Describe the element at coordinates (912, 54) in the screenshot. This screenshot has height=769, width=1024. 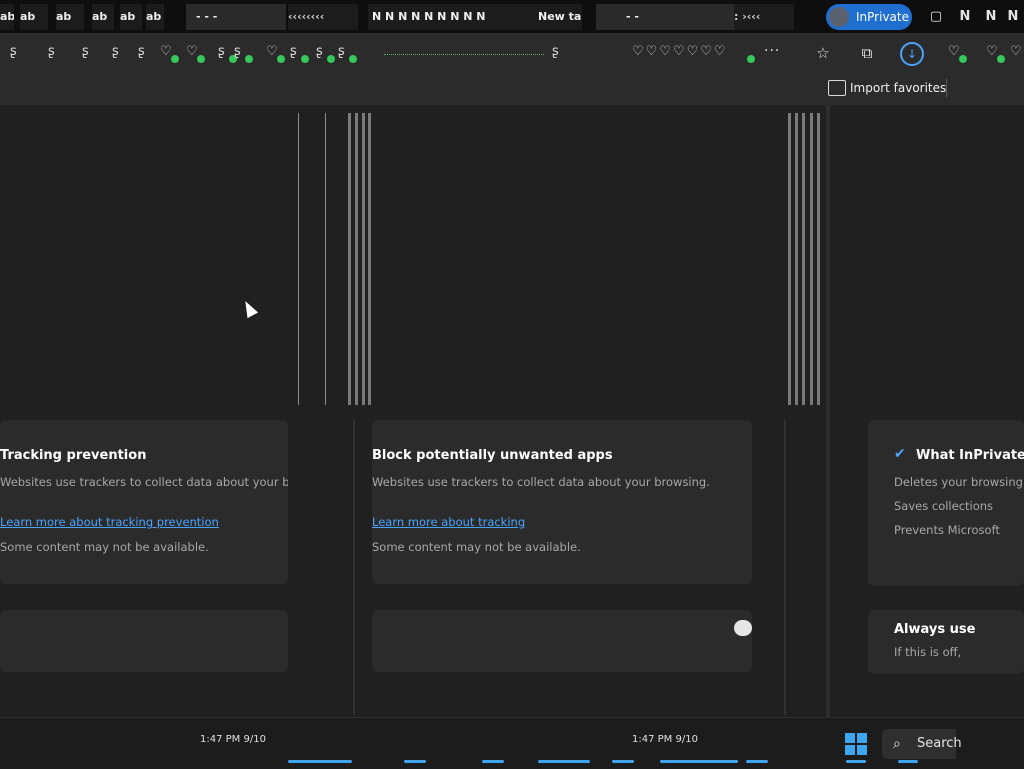
I see `download-icon: ↓` at that location.